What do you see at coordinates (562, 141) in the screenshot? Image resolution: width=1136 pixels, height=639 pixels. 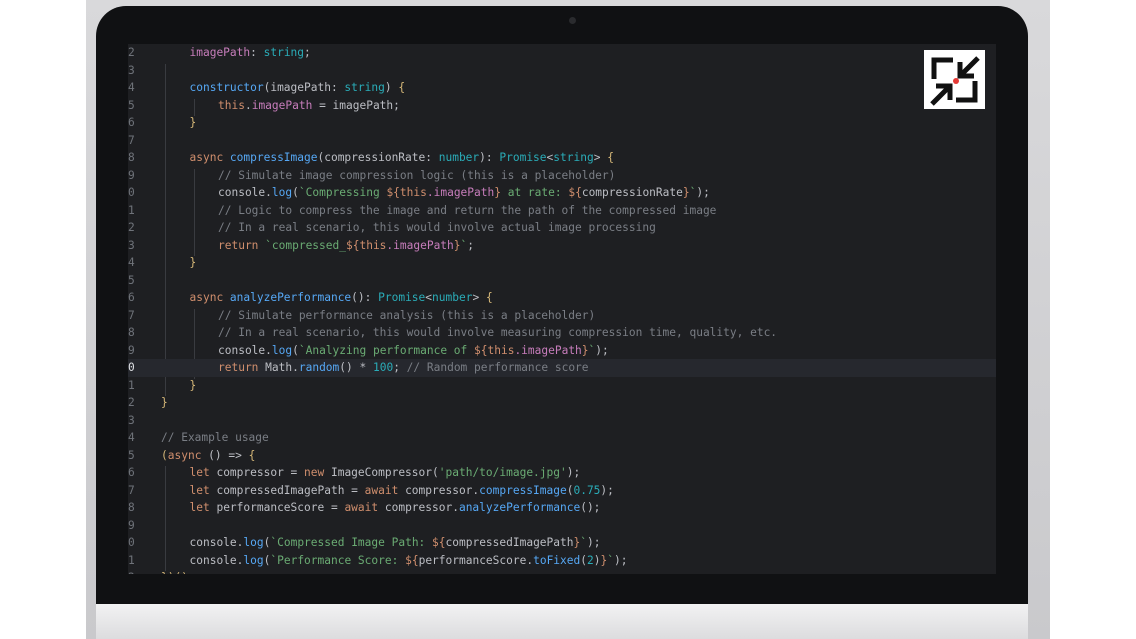 I see `code-line: 7` at bounding box center [562, 141].